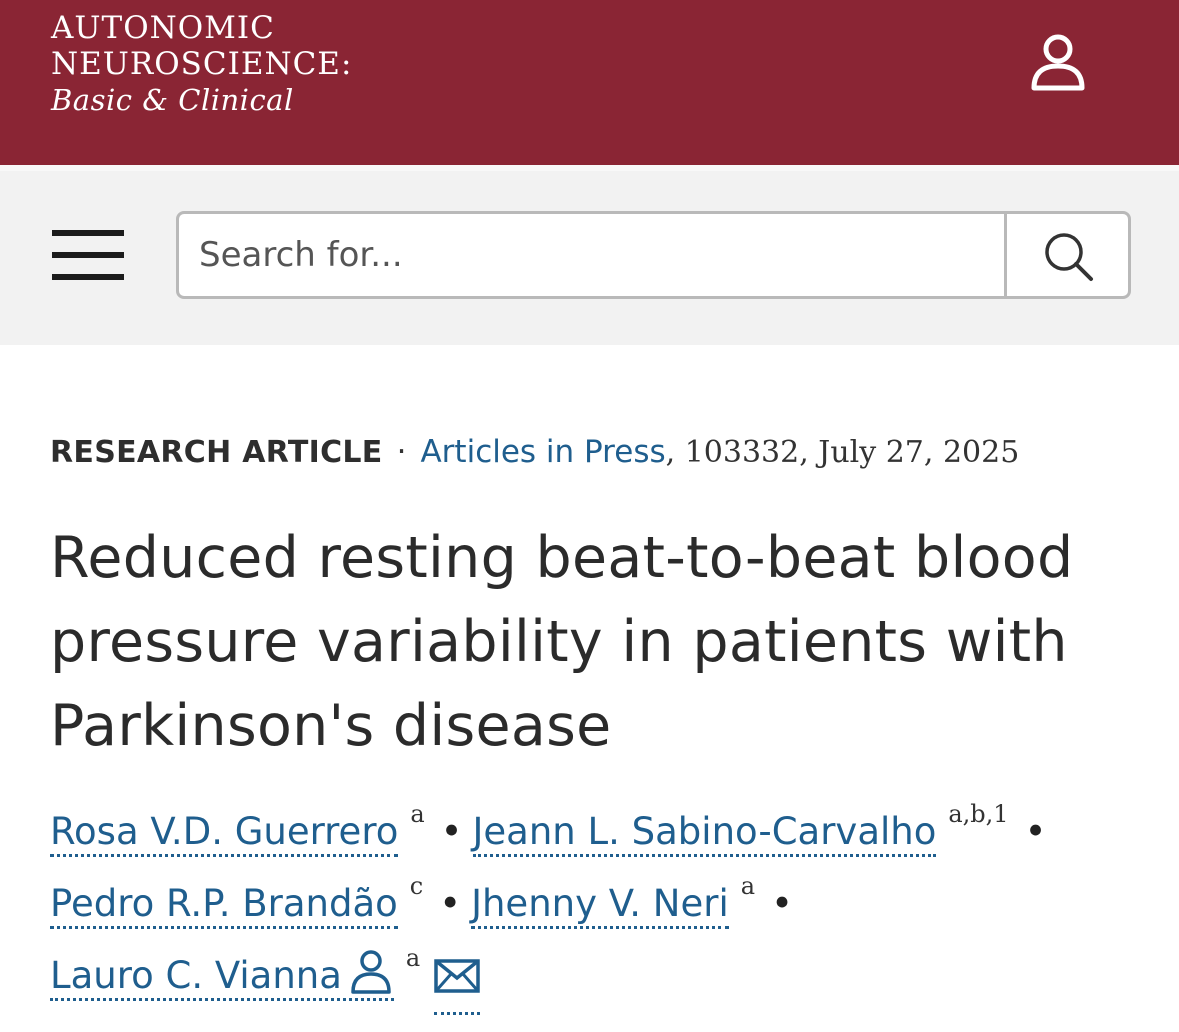 The width and height of the screenshot is (1179, 1032). Describe the element at coordinates (542, 452) in the screenshot. I see `articles-in-press-link: Articles in Press` at that location.